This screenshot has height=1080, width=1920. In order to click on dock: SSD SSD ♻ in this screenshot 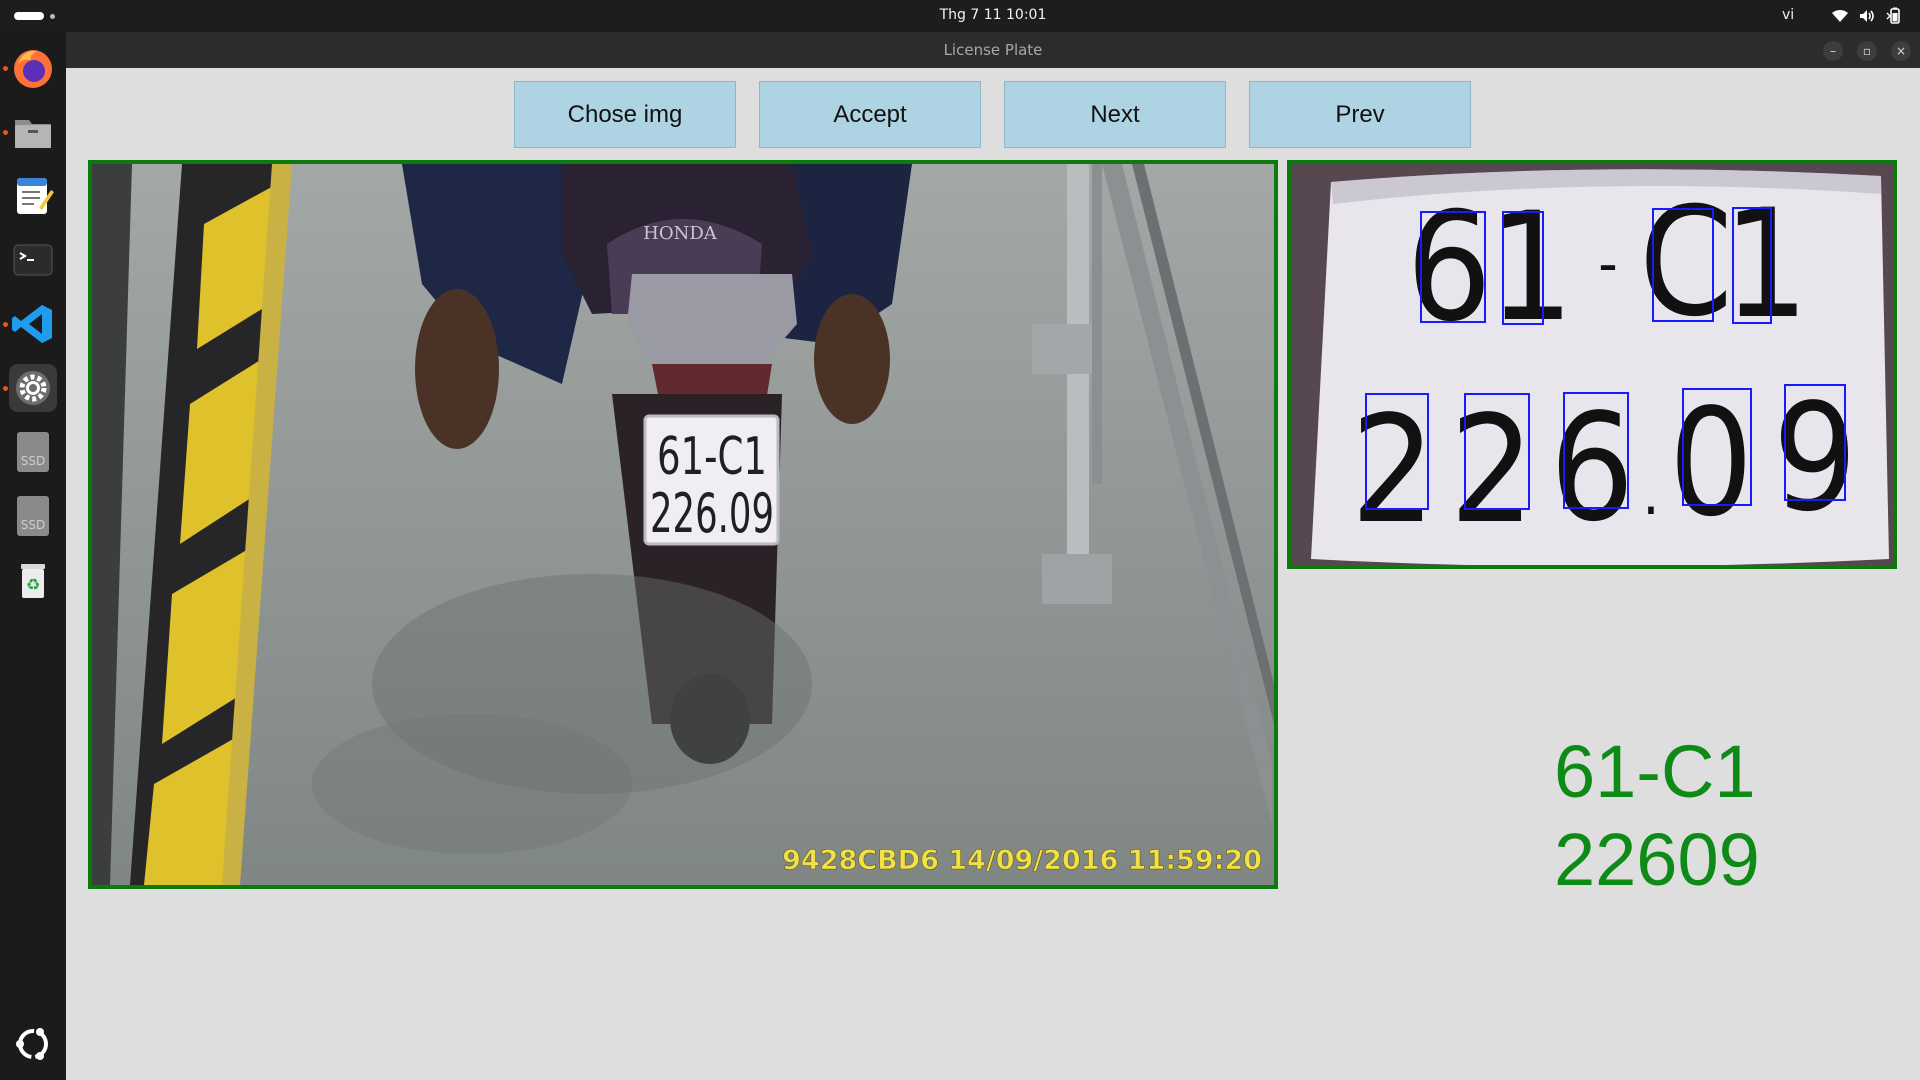, I will do `click(33, 556)`.